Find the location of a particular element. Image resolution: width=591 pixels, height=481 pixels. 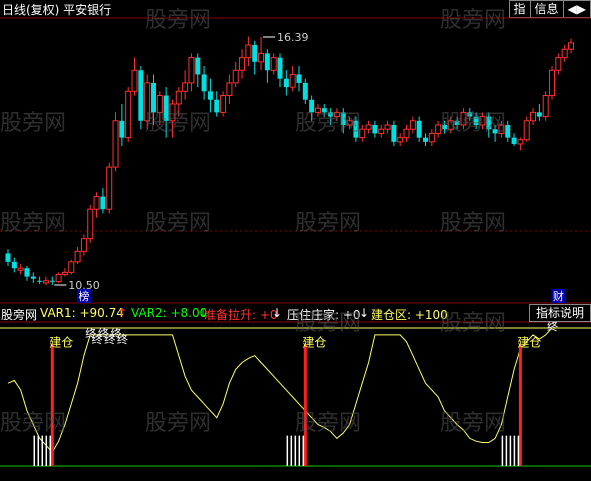

price-annotation: 16.39 is located at coordinates (293, 37).